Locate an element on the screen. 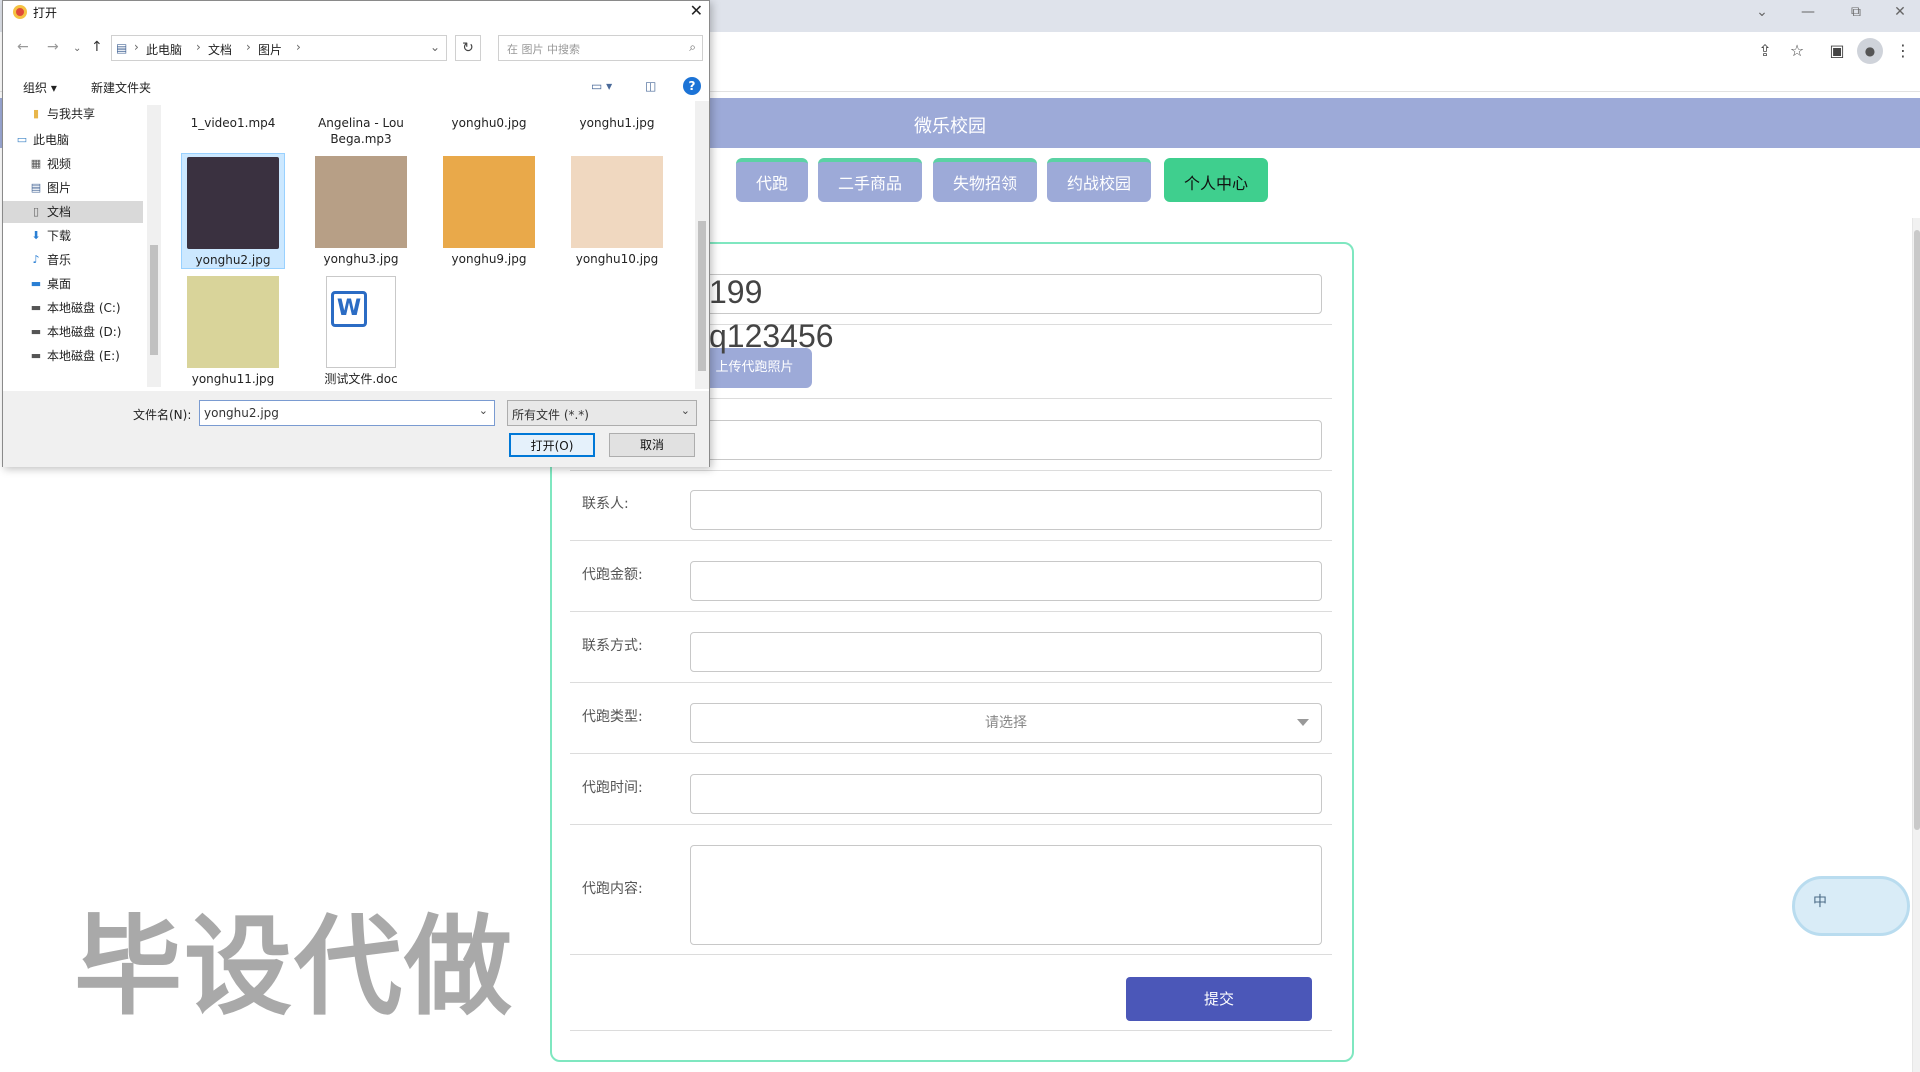 This screenshot has height=1072, width=1920. contact-label: 联系人: is located at coordinates (605, 504).